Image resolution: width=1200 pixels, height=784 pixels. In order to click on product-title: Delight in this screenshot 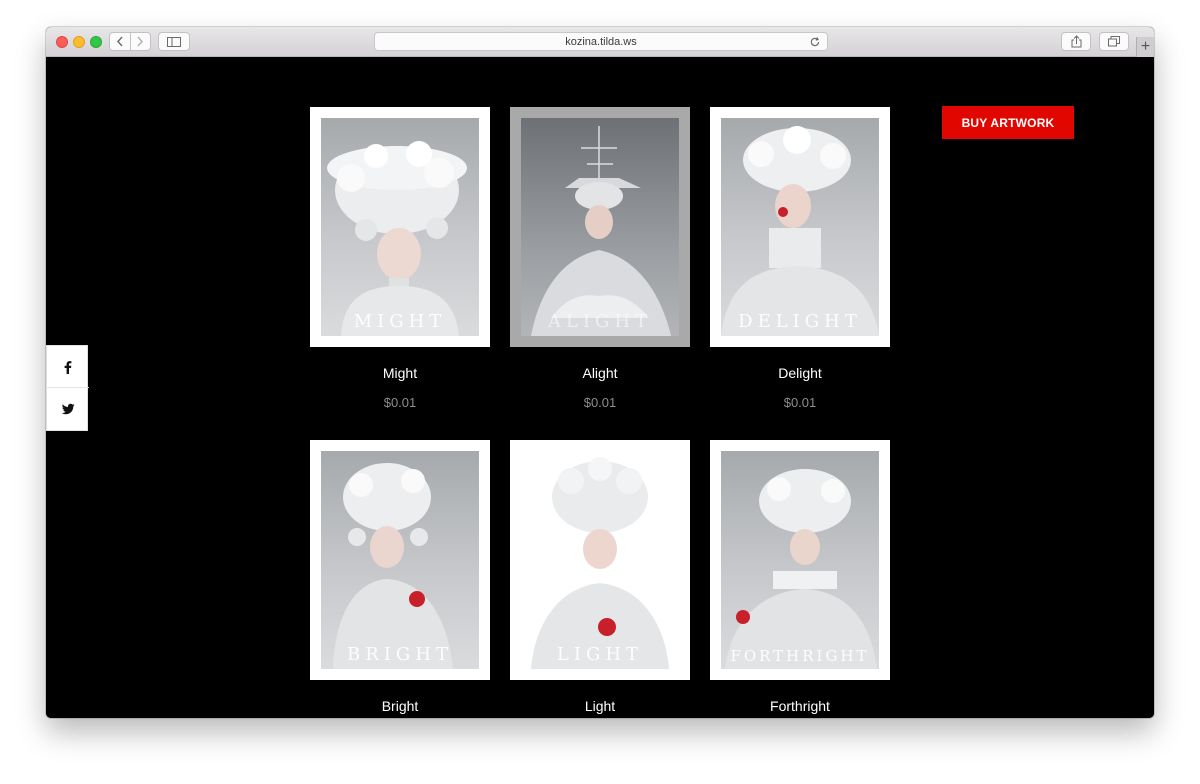, I will do `click(800, 373)`.